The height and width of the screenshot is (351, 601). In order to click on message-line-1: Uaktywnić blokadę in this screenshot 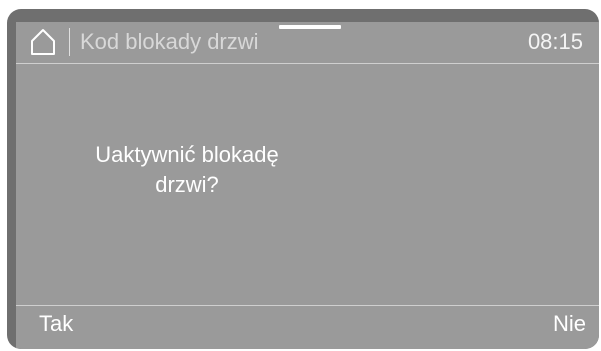, I will do `click(187, 154)`.